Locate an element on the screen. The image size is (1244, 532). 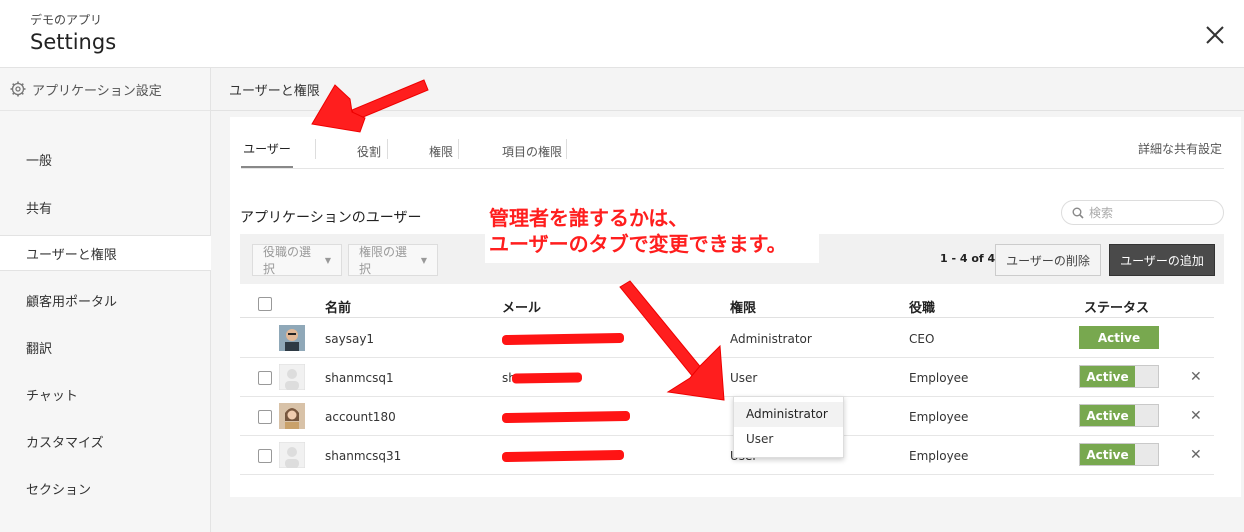
sidebar-item-customer-portal: 顧客用ポータル is located at coordinates (105, 300).